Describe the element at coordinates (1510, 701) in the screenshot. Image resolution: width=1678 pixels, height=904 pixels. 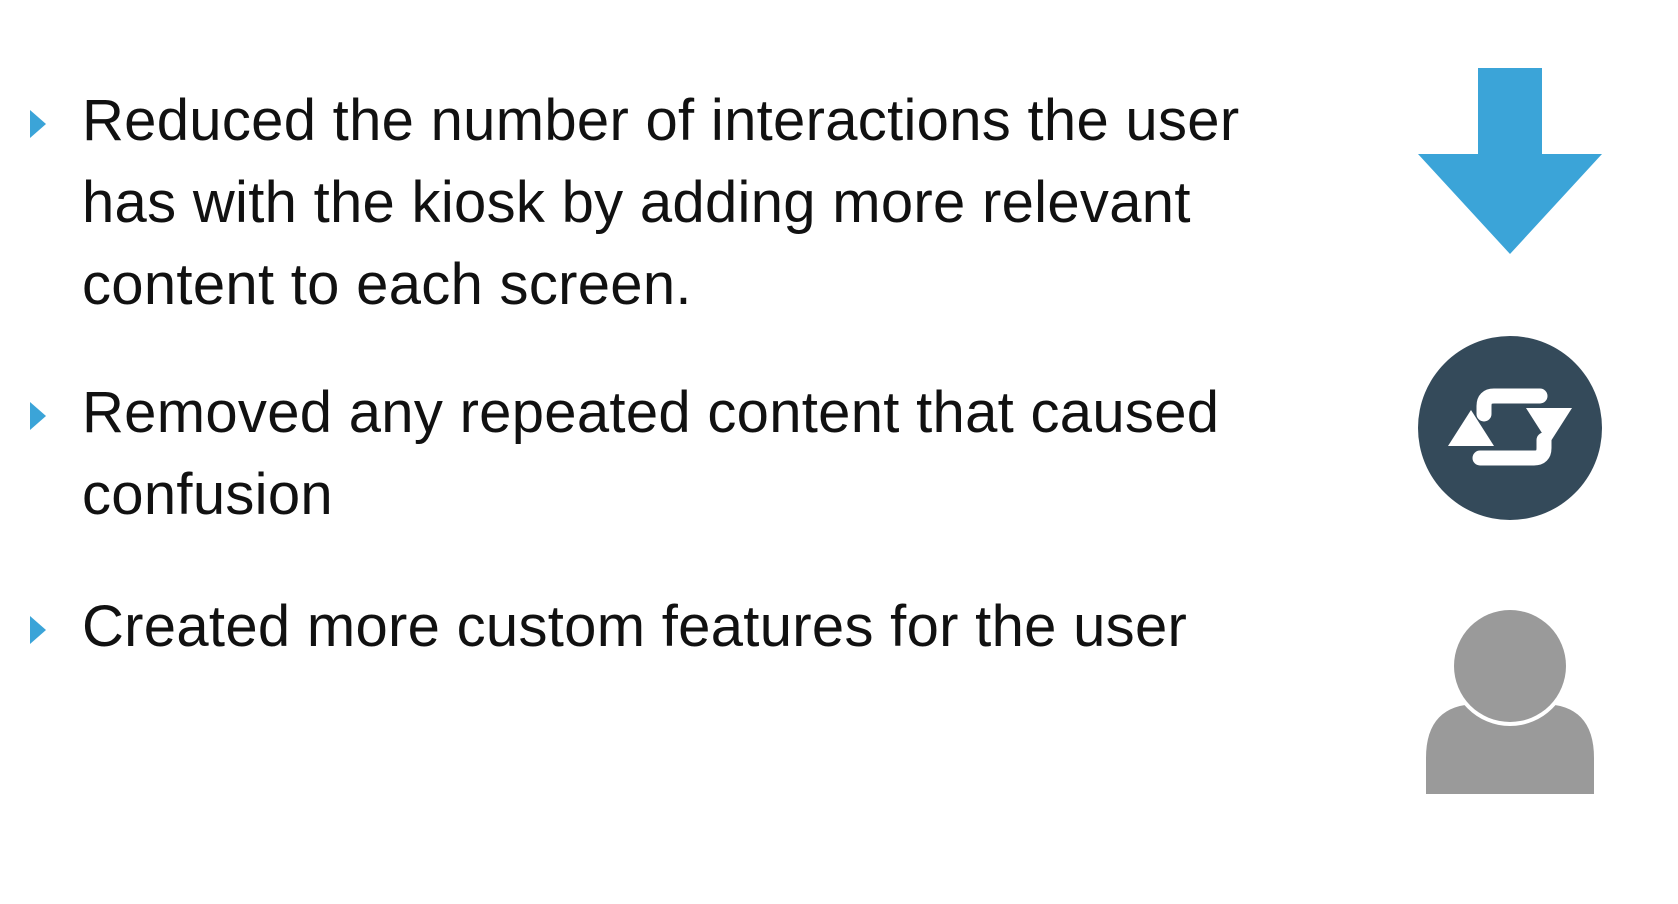
I see `user-icon` at that location.